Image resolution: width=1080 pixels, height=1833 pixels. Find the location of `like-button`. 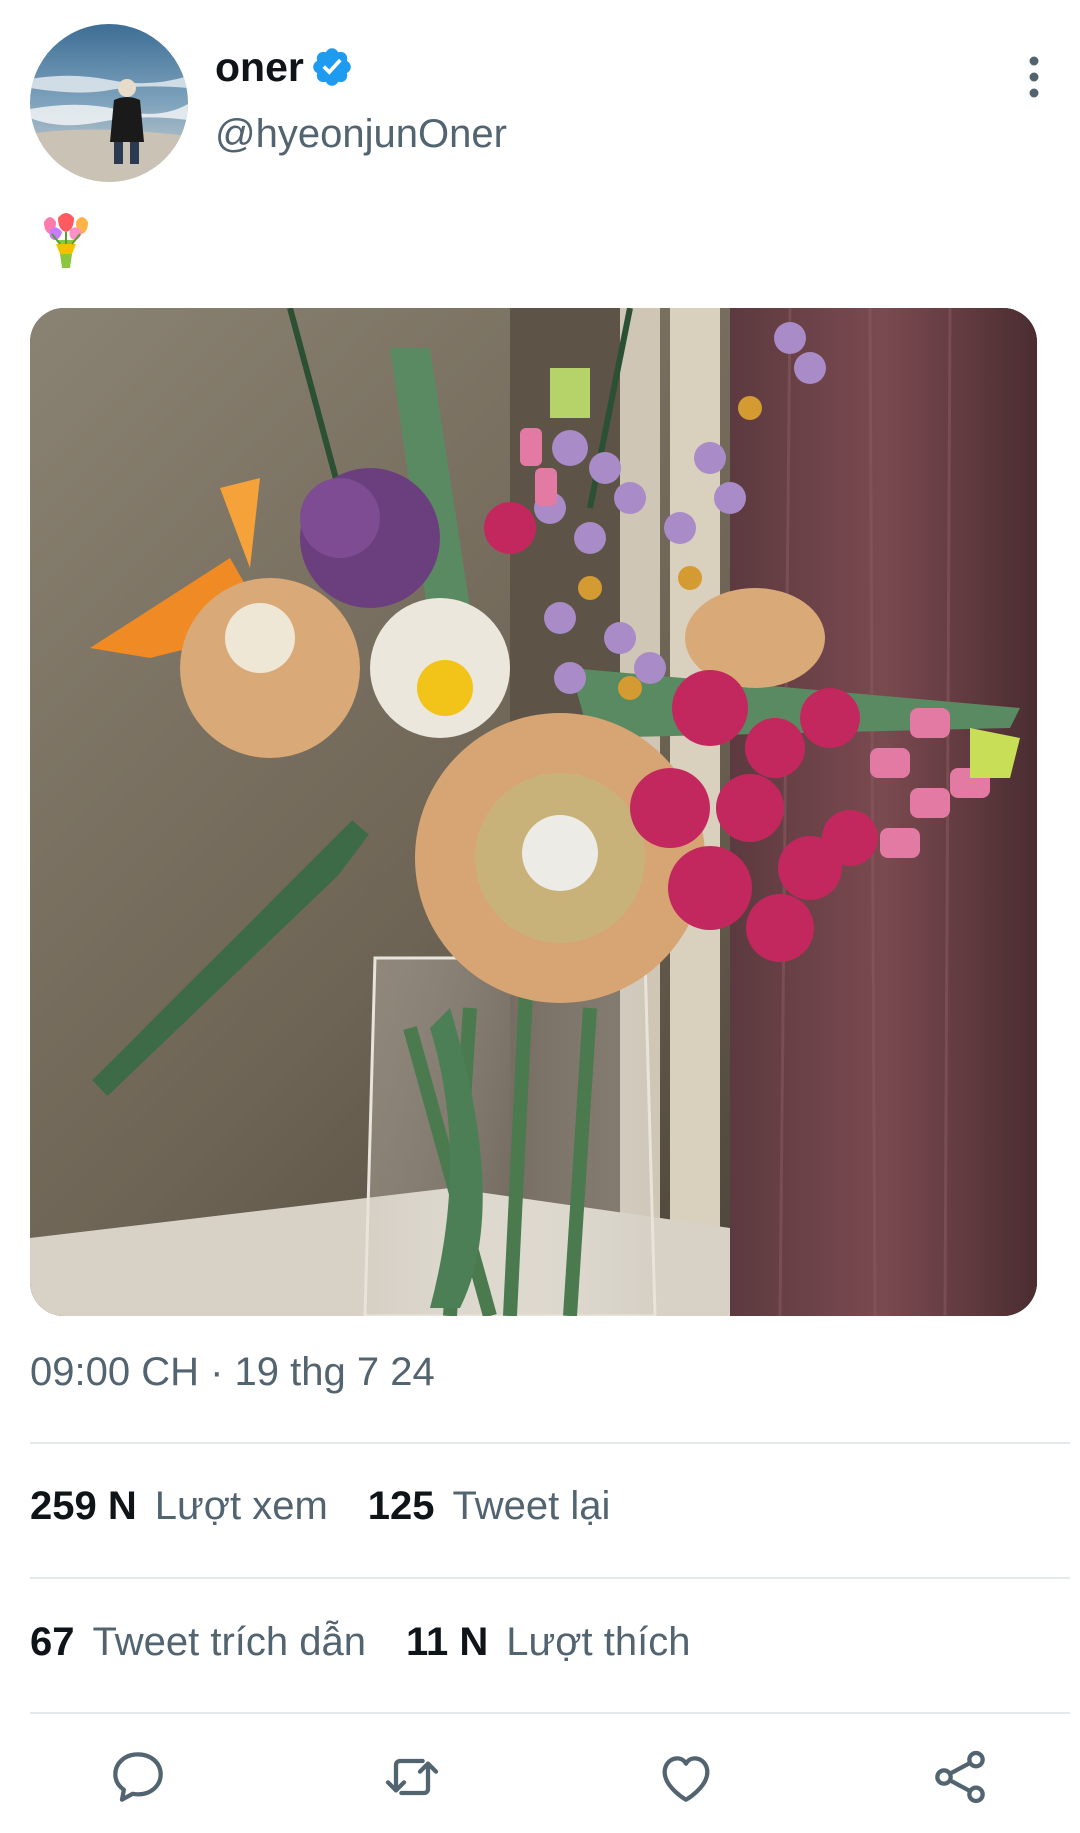

like-button is located at coordinates (686, 1777).